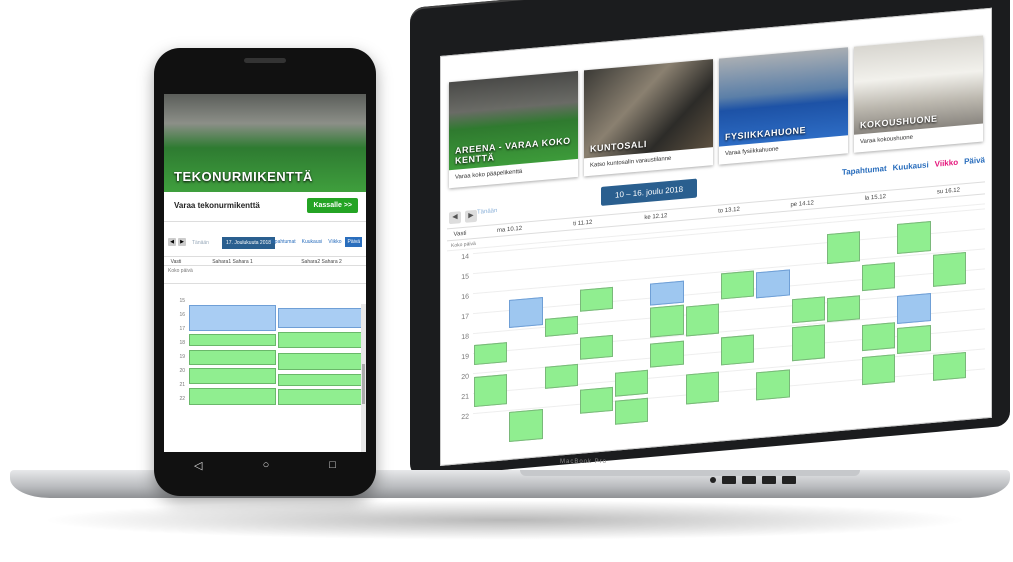 This screenshot has width=1013, height=562. What do you see at coordinates (332, 465) in the screenshot?
I see `recent-apps-icon: □` at bounding box center [332, 465].